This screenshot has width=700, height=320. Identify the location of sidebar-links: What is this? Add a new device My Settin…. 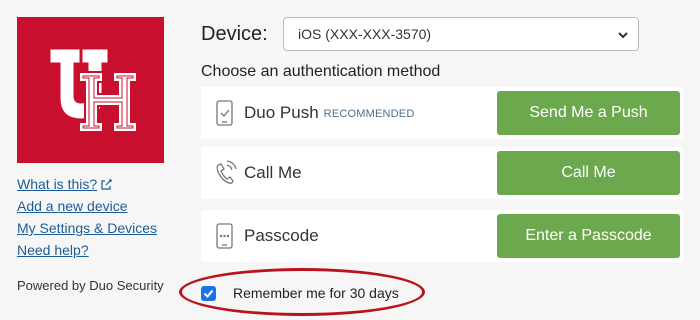
(87, 217).